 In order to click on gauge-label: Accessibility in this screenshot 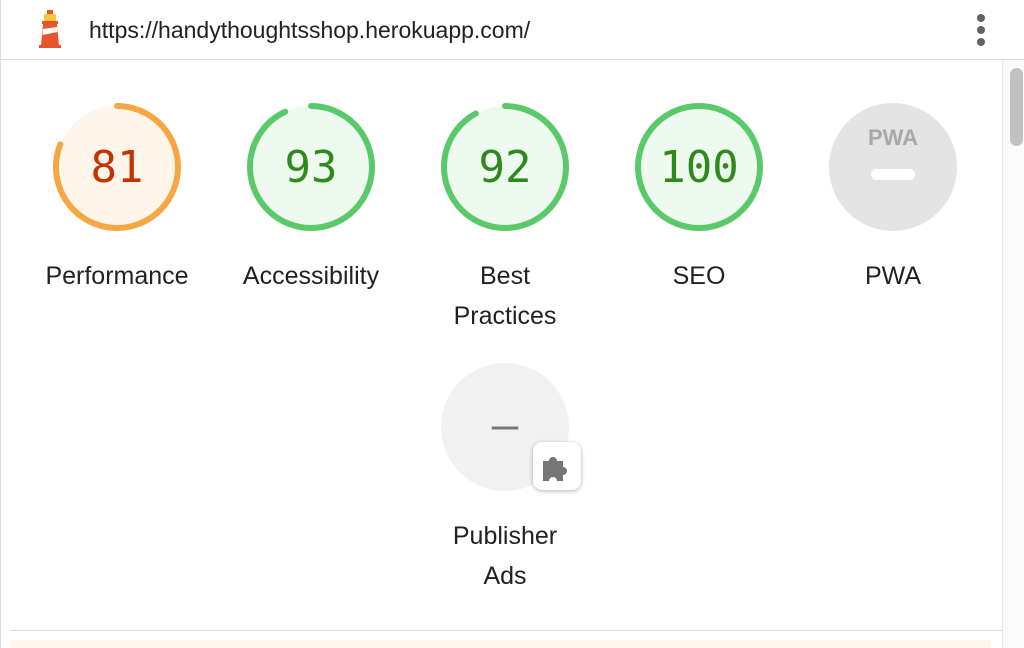, I will do `click(311, 276)`.